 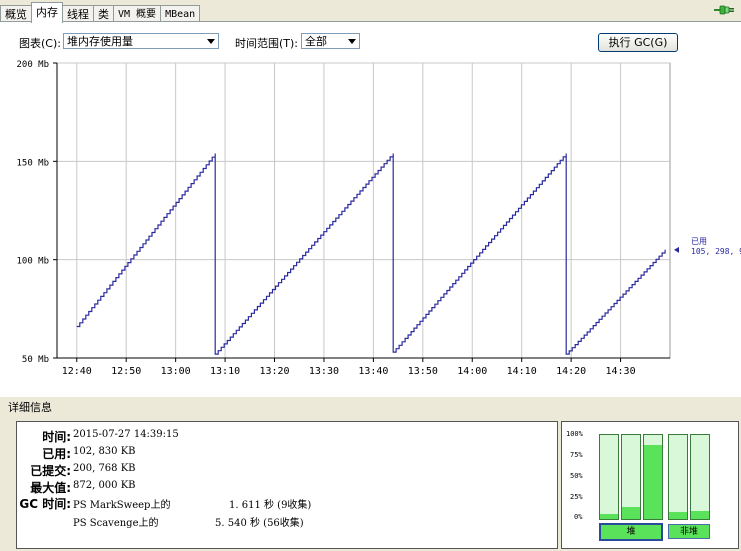 What do you see at coordinates (724, 10) in the screenshot?
I see `connection-plug-icon` at bounding box center [724, 10].